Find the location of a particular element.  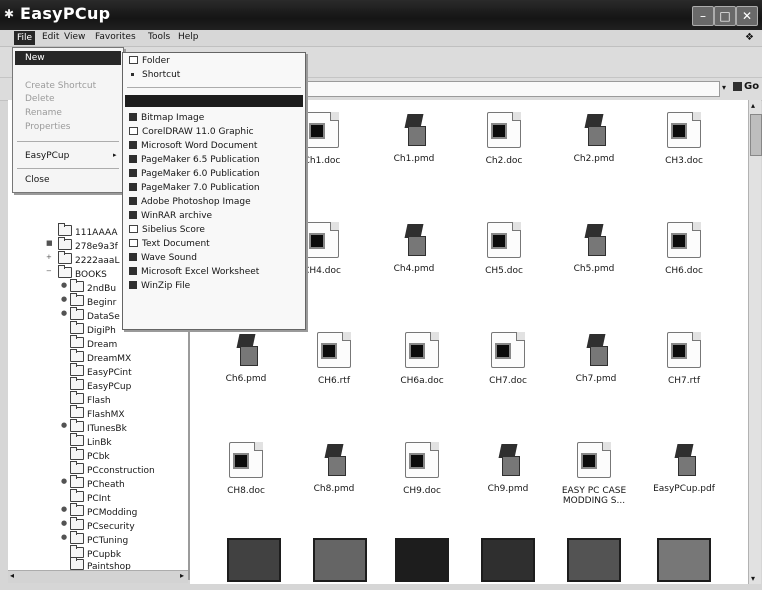

tree-item: 111AAAA is located at coordinates (88, 230).